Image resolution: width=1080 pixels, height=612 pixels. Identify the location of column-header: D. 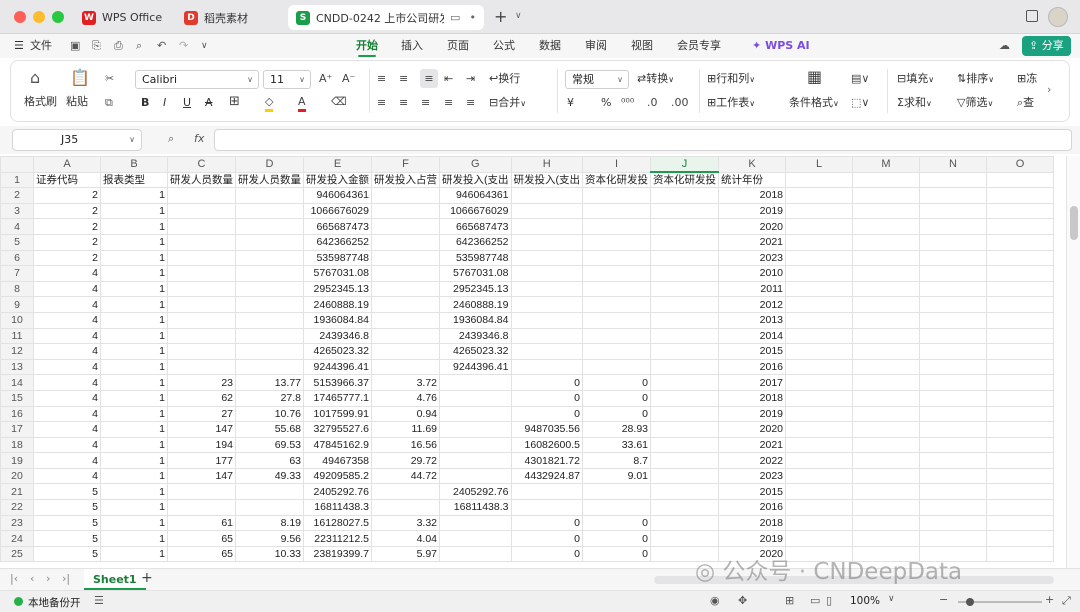
(269, 164).